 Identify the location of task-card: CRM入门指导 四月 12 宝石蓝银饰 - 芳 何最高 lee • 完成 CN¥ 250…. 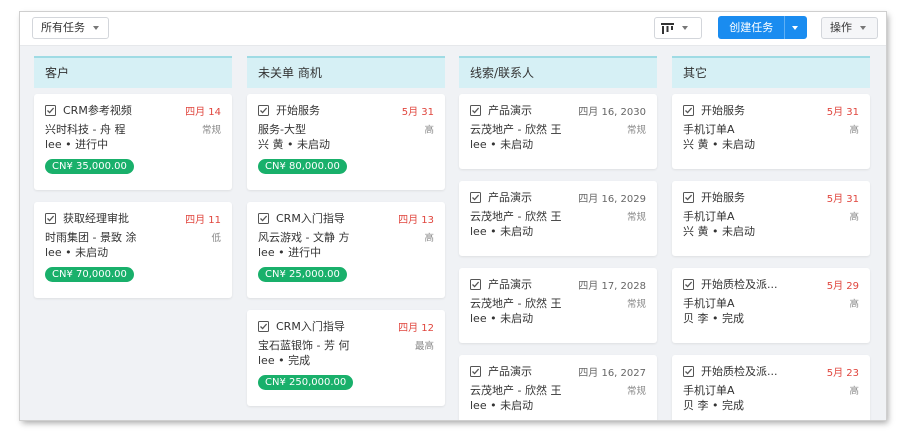
(346, 358).